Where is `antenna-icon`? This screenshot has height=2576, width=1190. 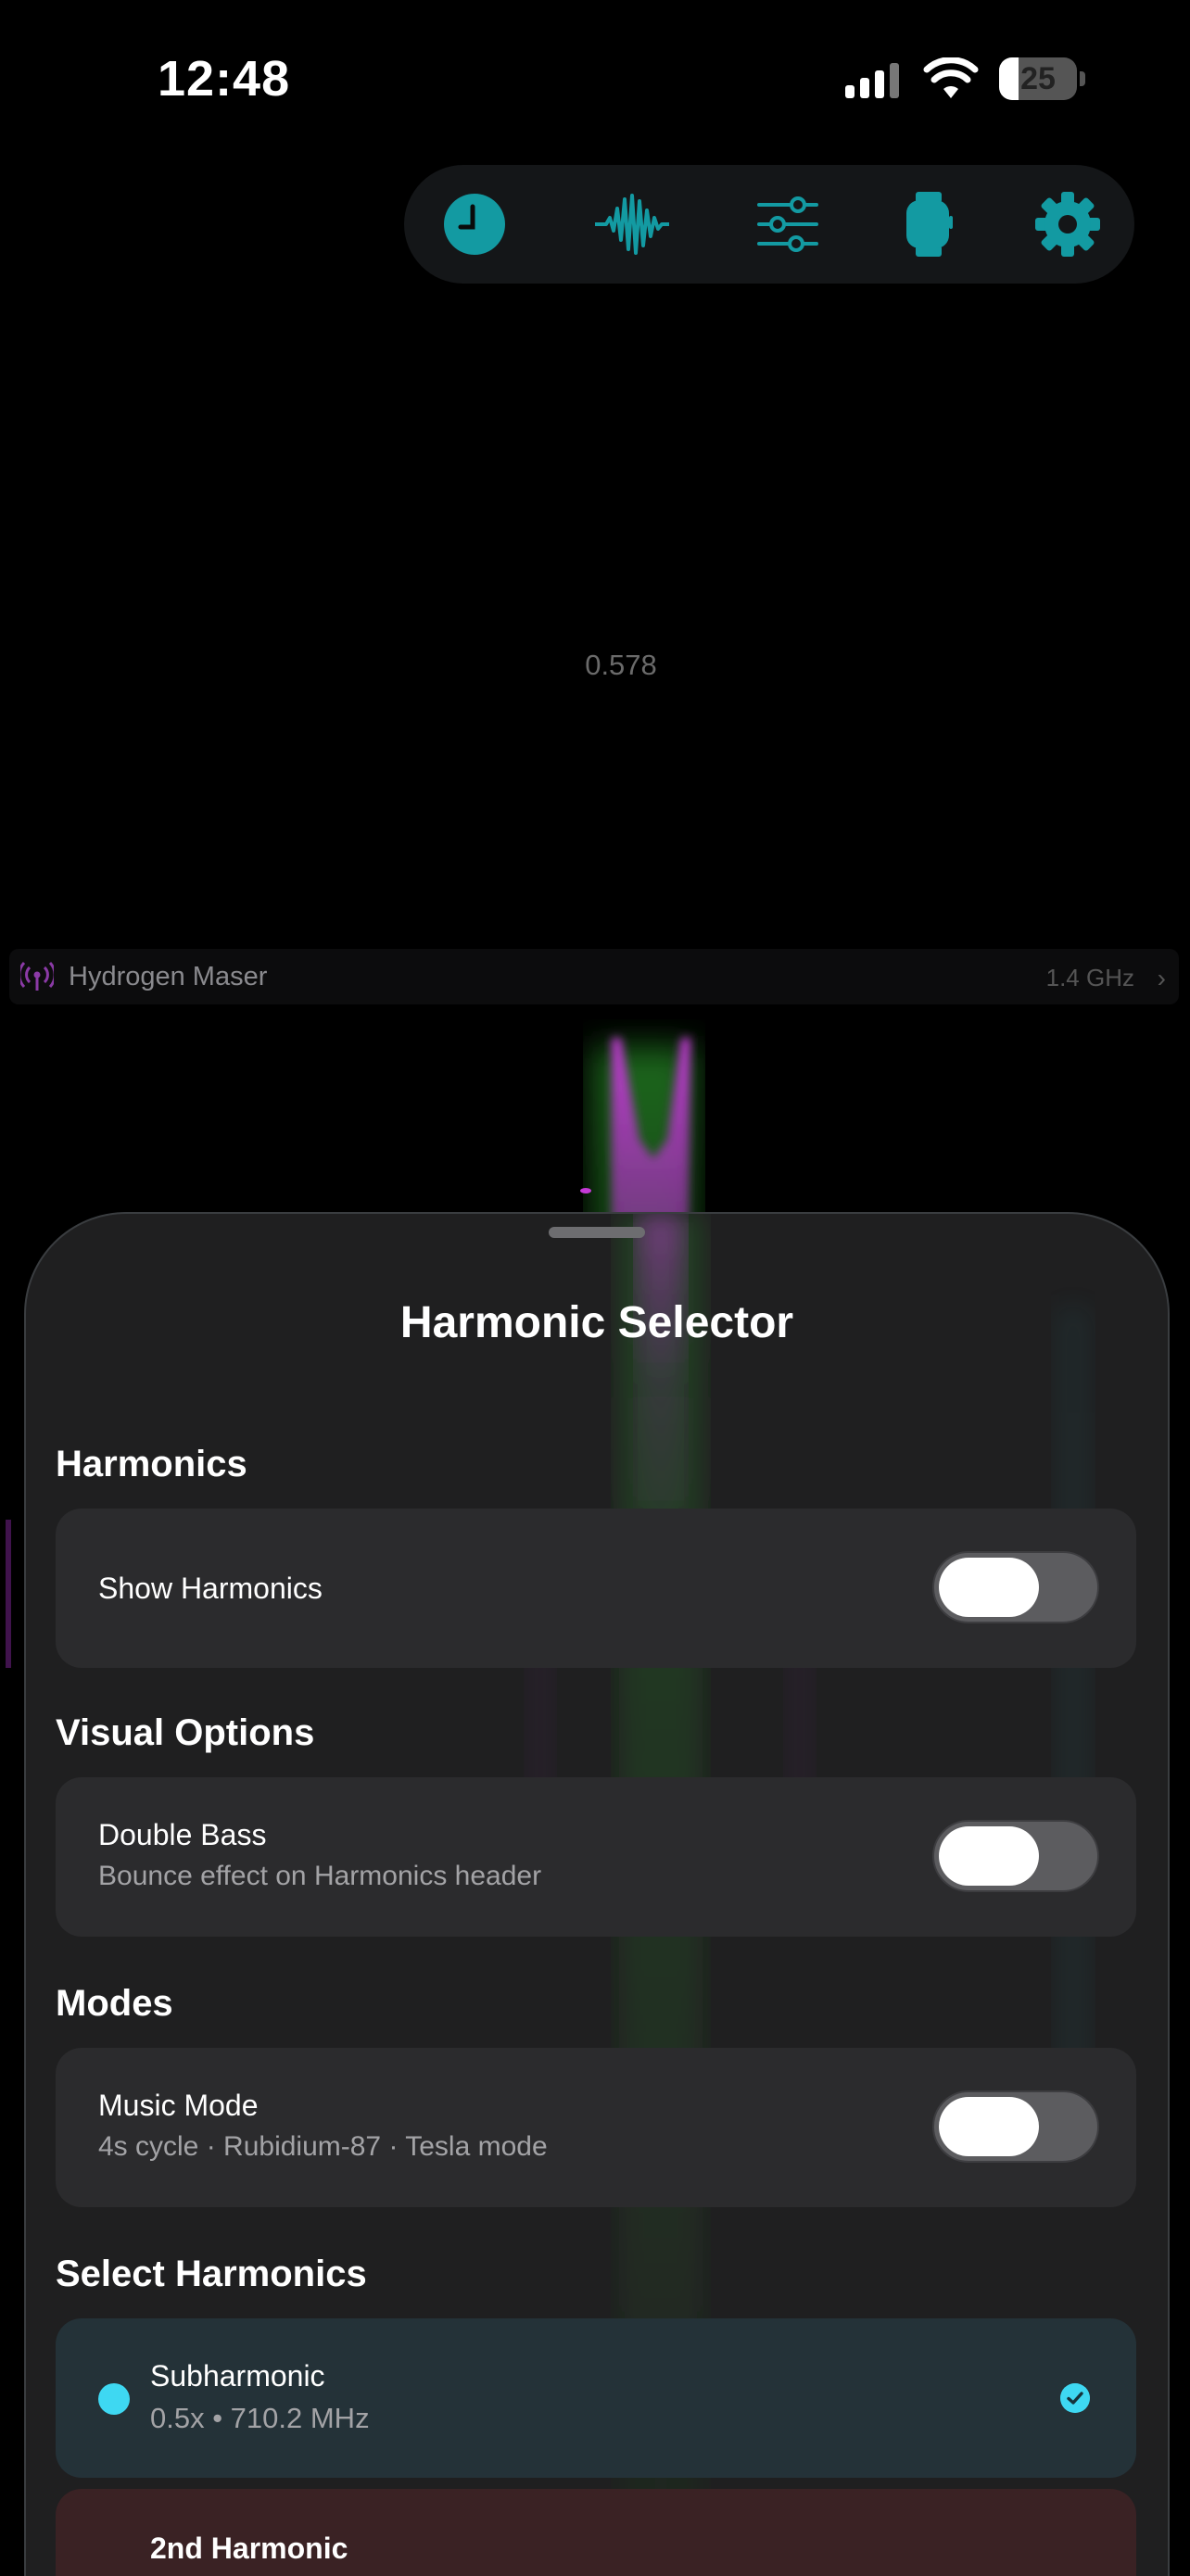
antenna-icon is located at coordinates (37, 976).